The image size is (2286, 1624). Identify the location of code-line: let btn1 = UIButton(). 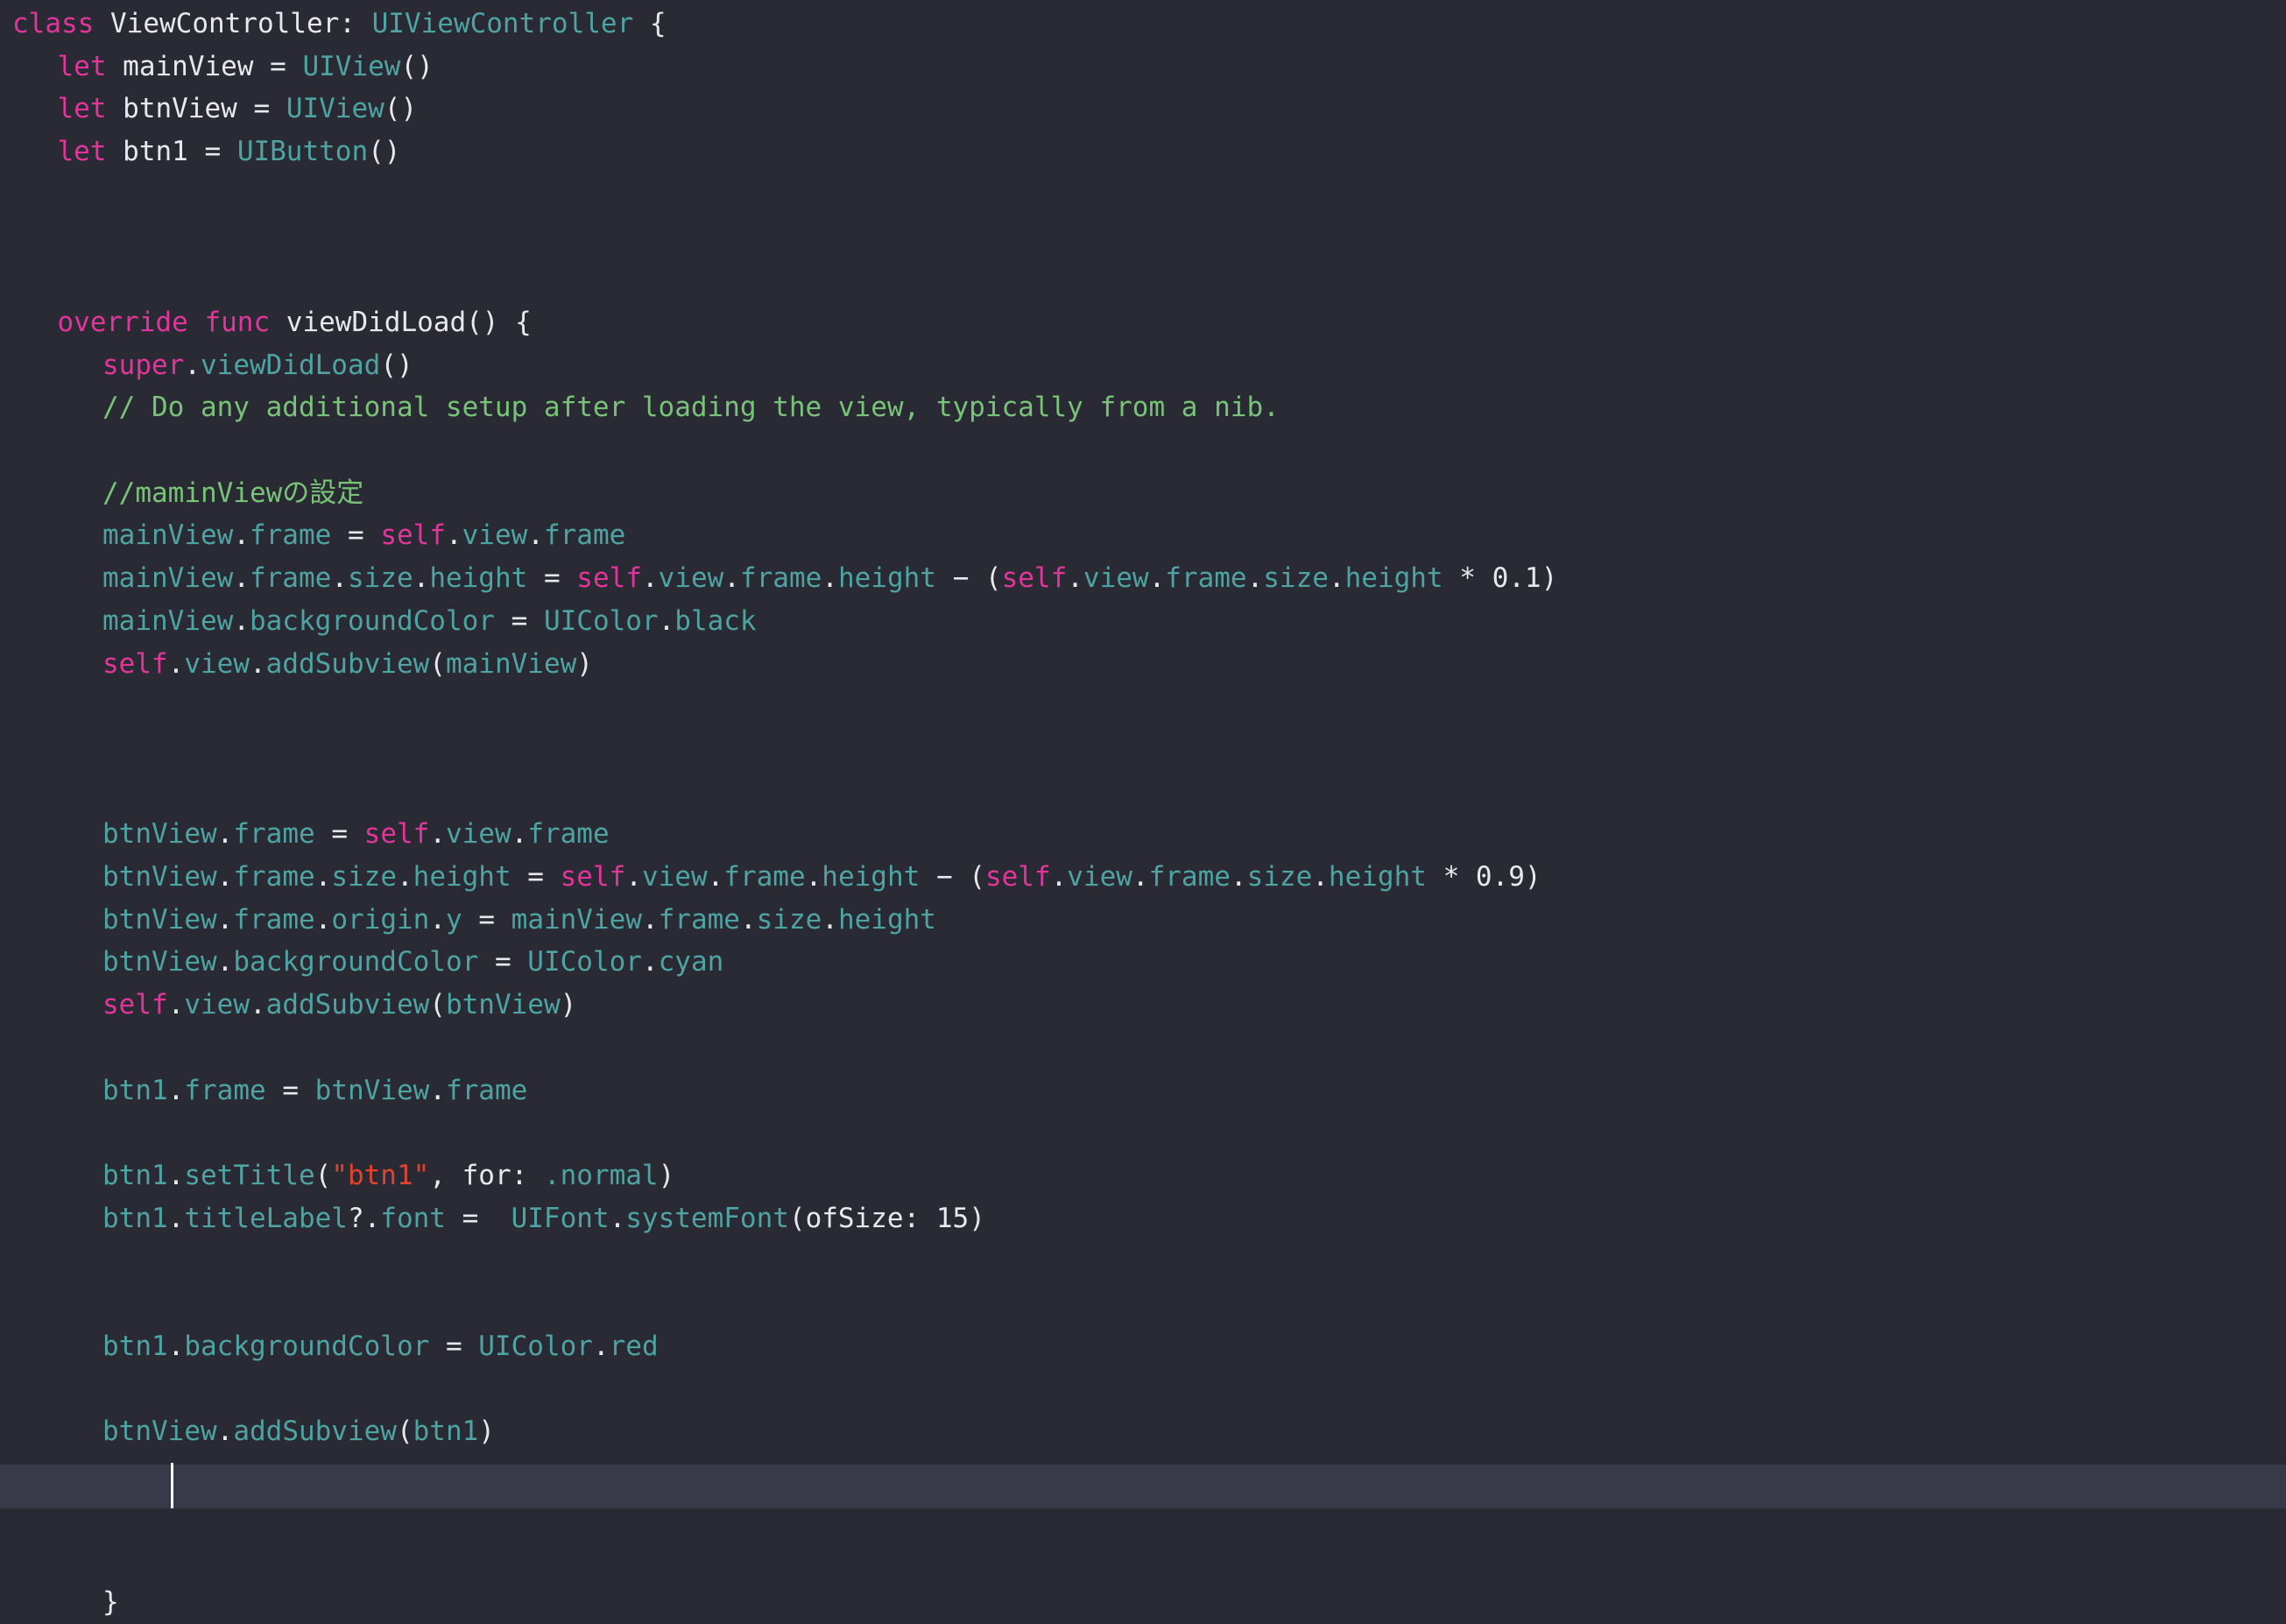
(229, 152).